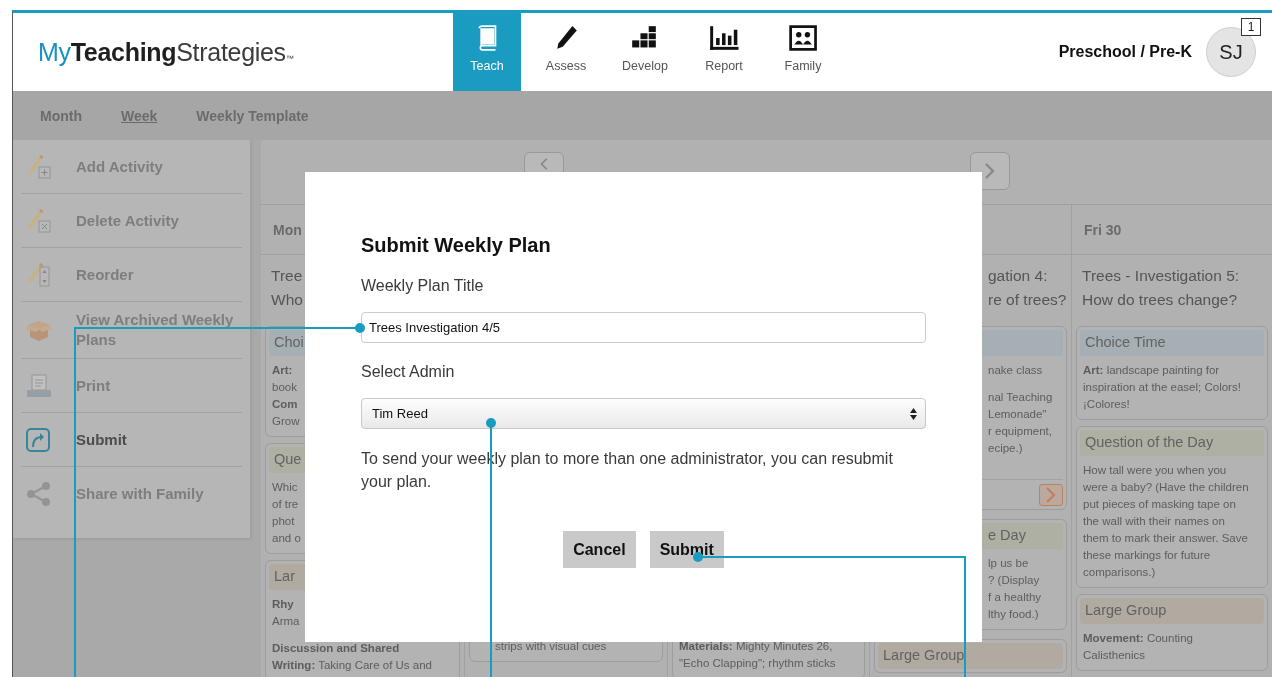  I want to click on chevron-left-icon, so click(544, 164).